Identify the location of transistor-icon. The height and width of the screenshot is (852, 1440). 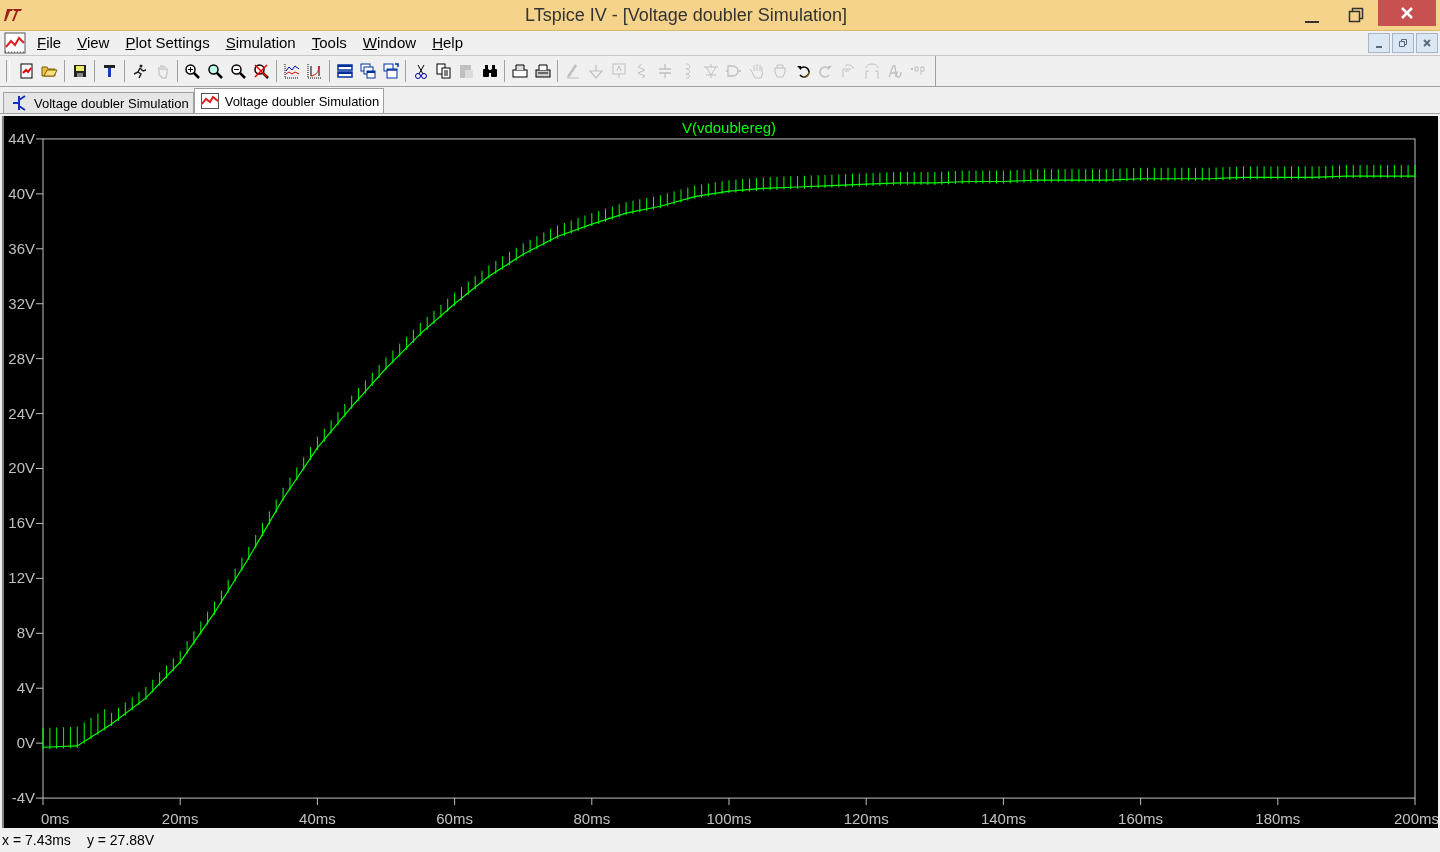
(19, 103).